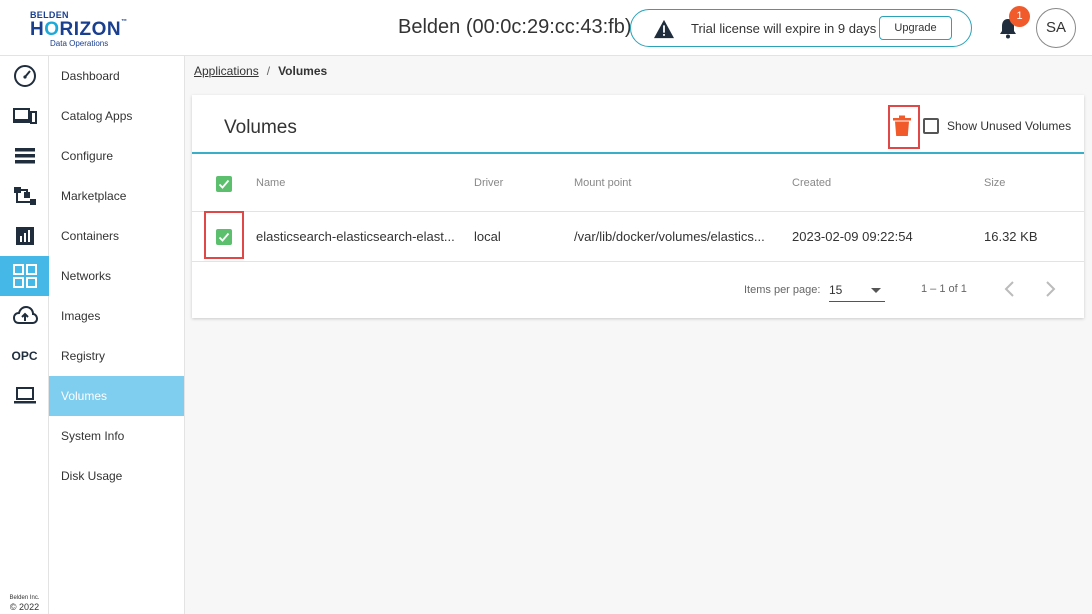 This screenshot has width=1092, height=614. I want to click on warning-icon, so click(664, 29).